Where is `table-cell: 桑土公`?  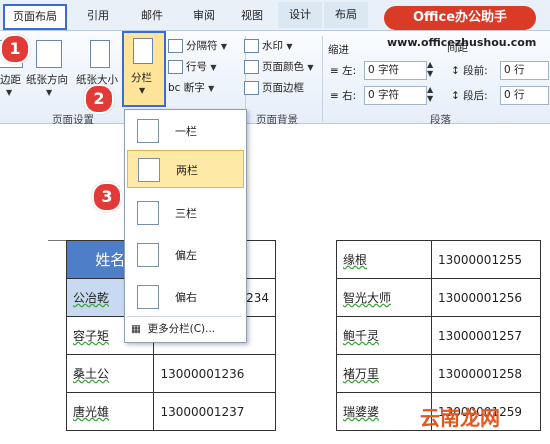 table-cell: 桑土公 is located at coordinates (110, 373).